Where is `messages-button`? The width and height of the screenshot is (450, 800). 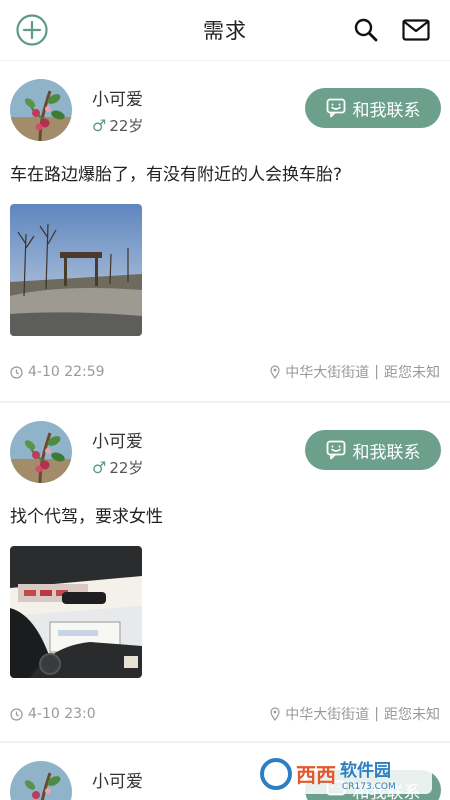
messages-button is located at coordinates (416, 30).